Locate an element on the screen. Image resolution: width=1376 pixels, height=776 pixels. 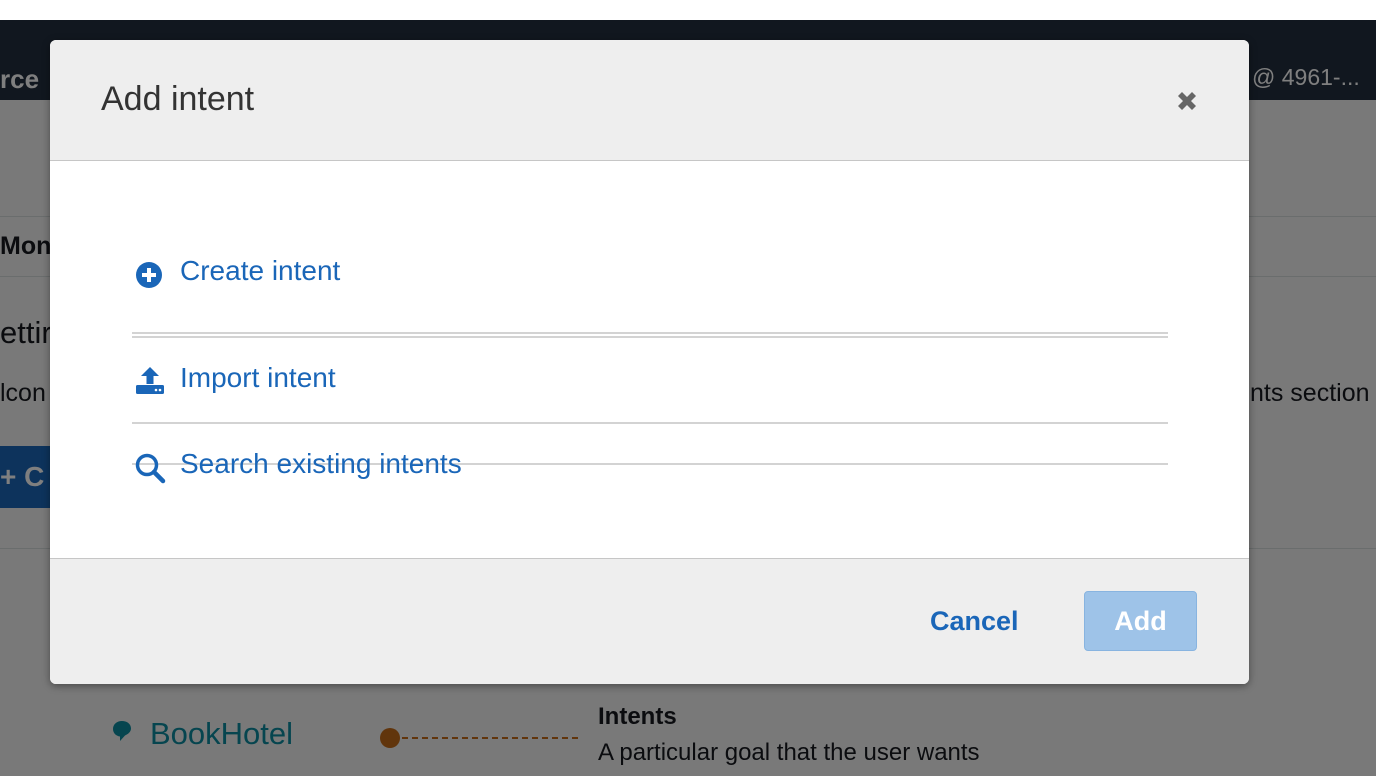
option-create-intent-label: Create intent is located at coordinates (260, 270).